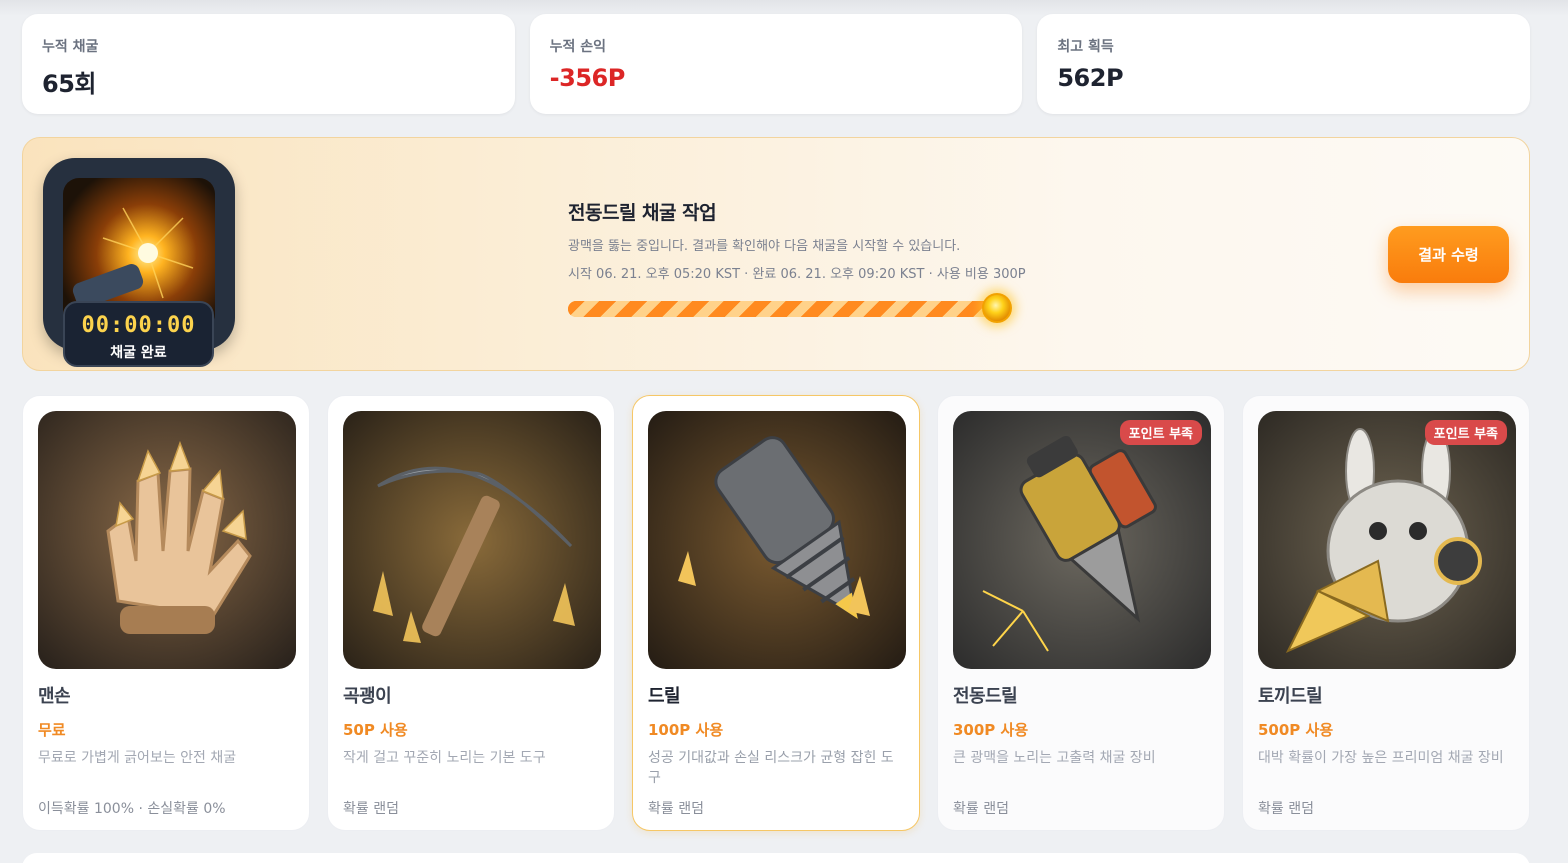  Describe the element at coordinates (1290, 696) in the screenshot. I see `tool-name: 토끼드릴` at that location.